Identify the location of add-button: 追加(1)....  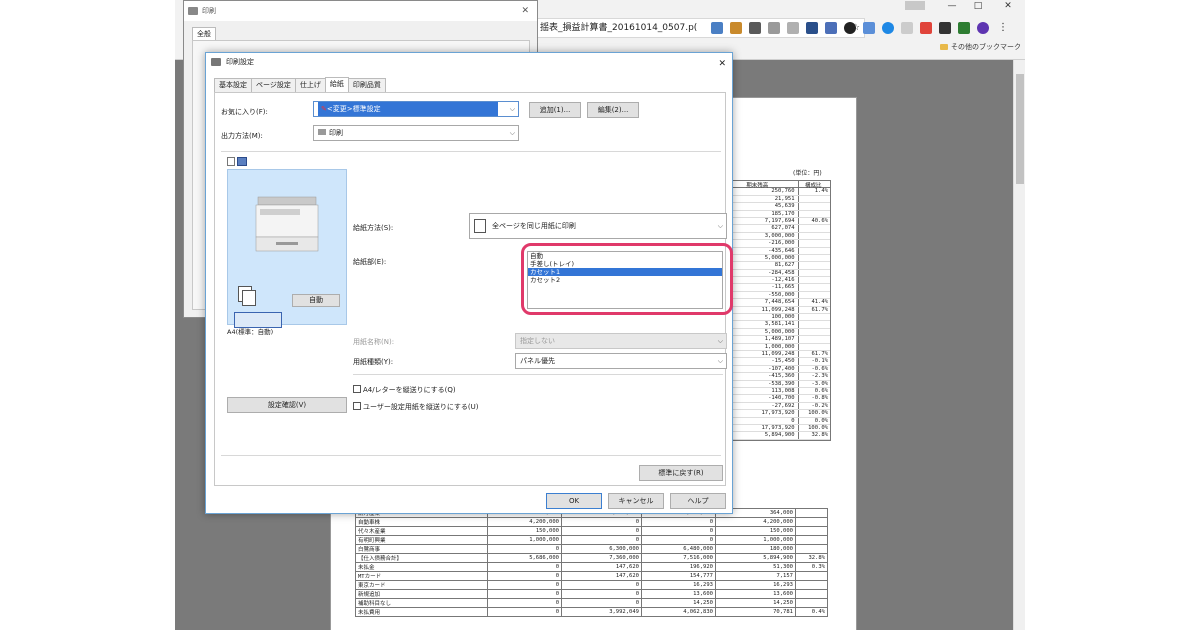
(555, 110).